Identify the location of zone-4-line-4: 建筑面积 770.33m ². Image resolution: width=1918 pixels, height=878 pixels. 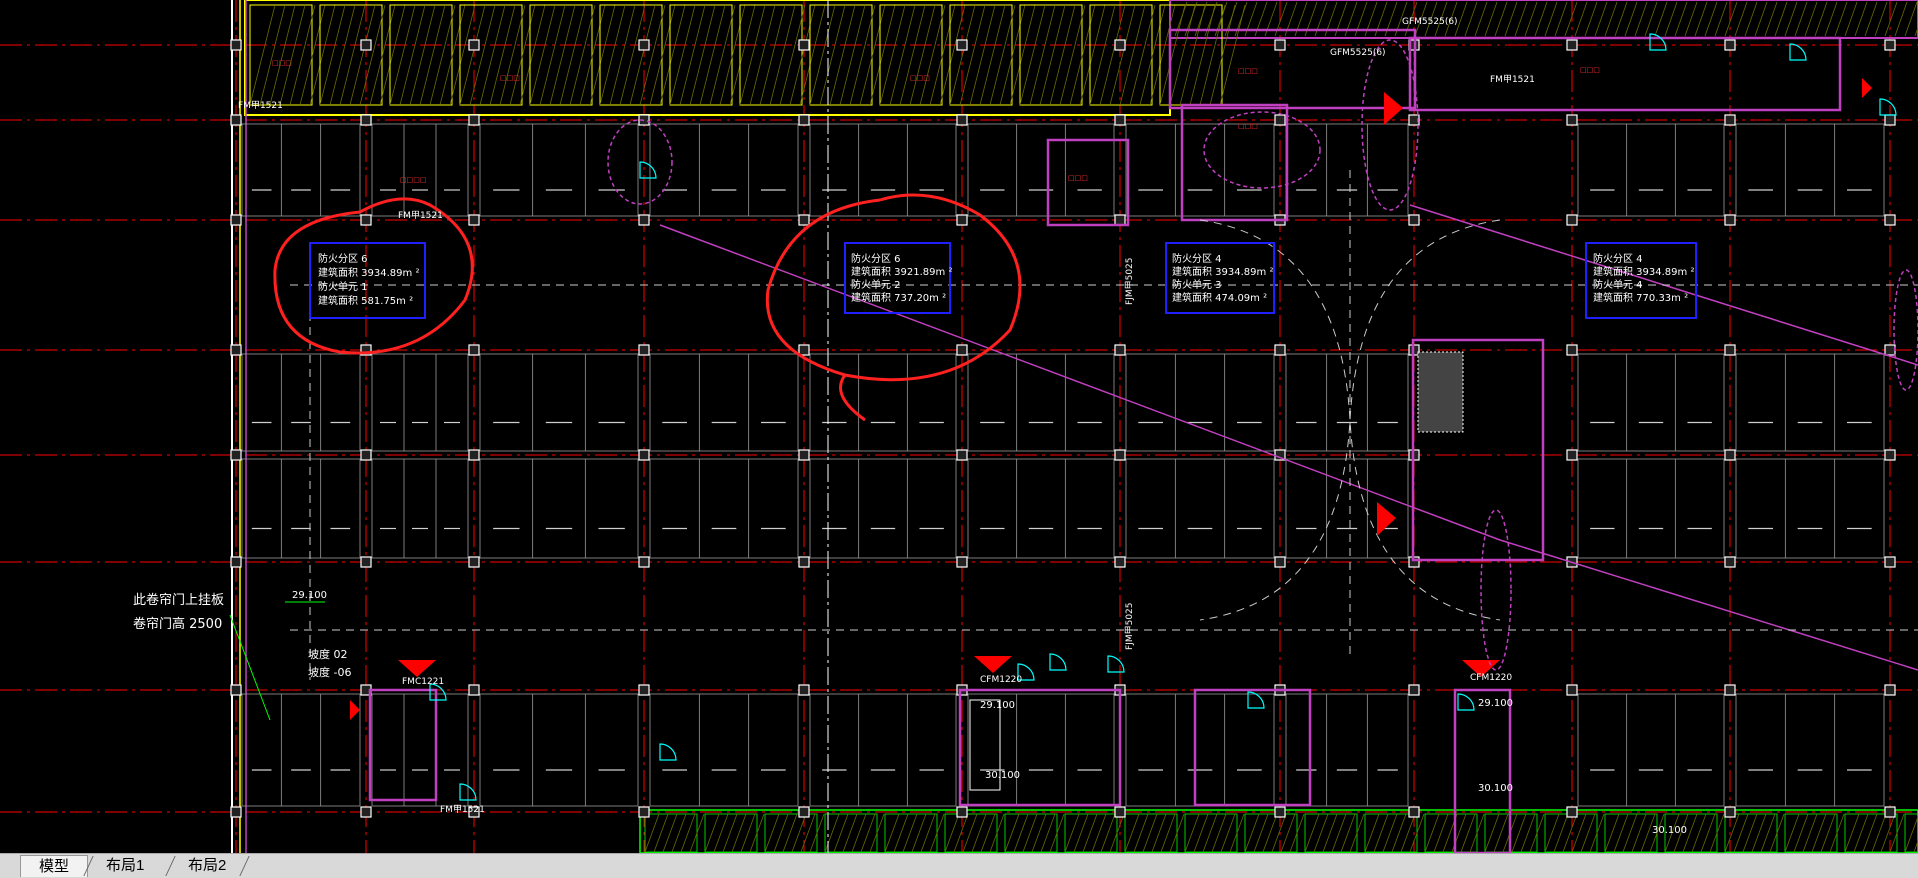
(1640, 297).